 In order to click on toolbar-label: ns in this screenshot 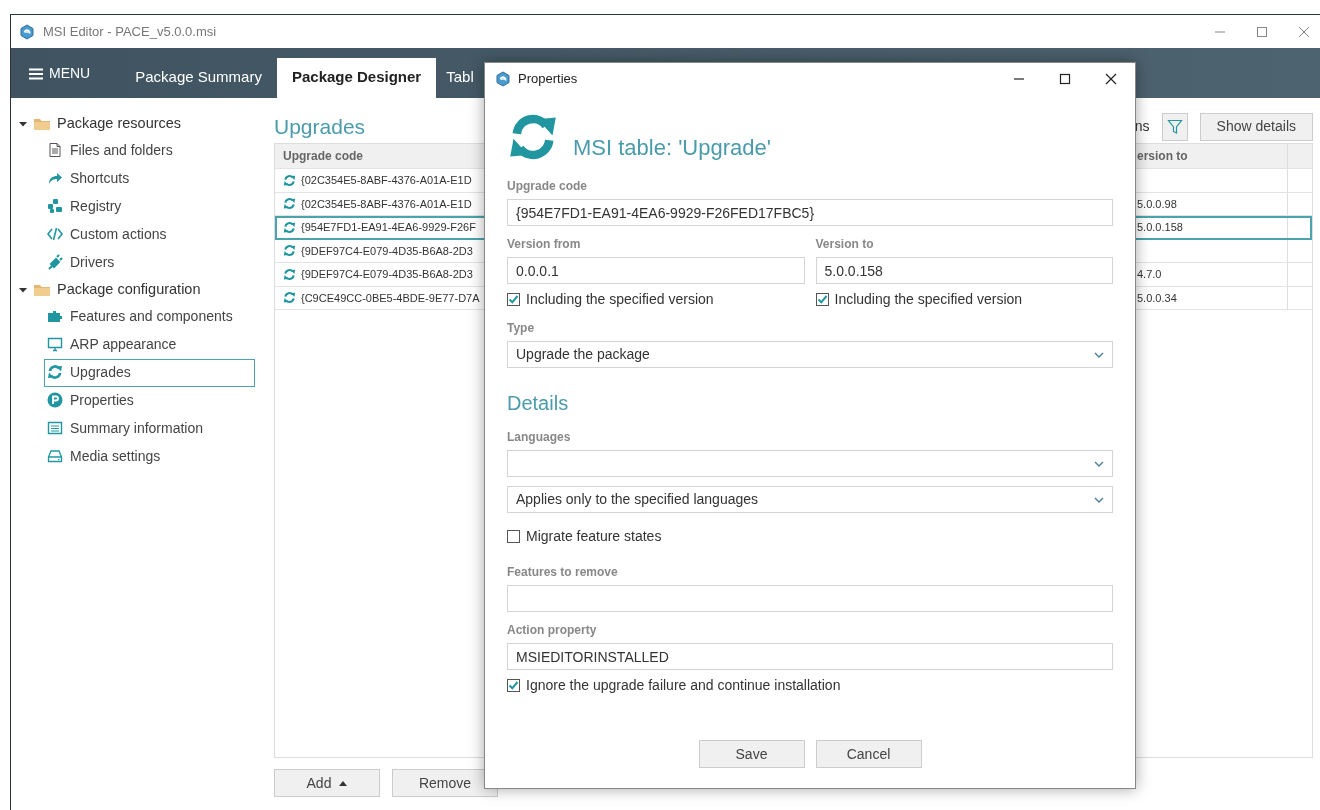, I will do `click(1142, 126)`.